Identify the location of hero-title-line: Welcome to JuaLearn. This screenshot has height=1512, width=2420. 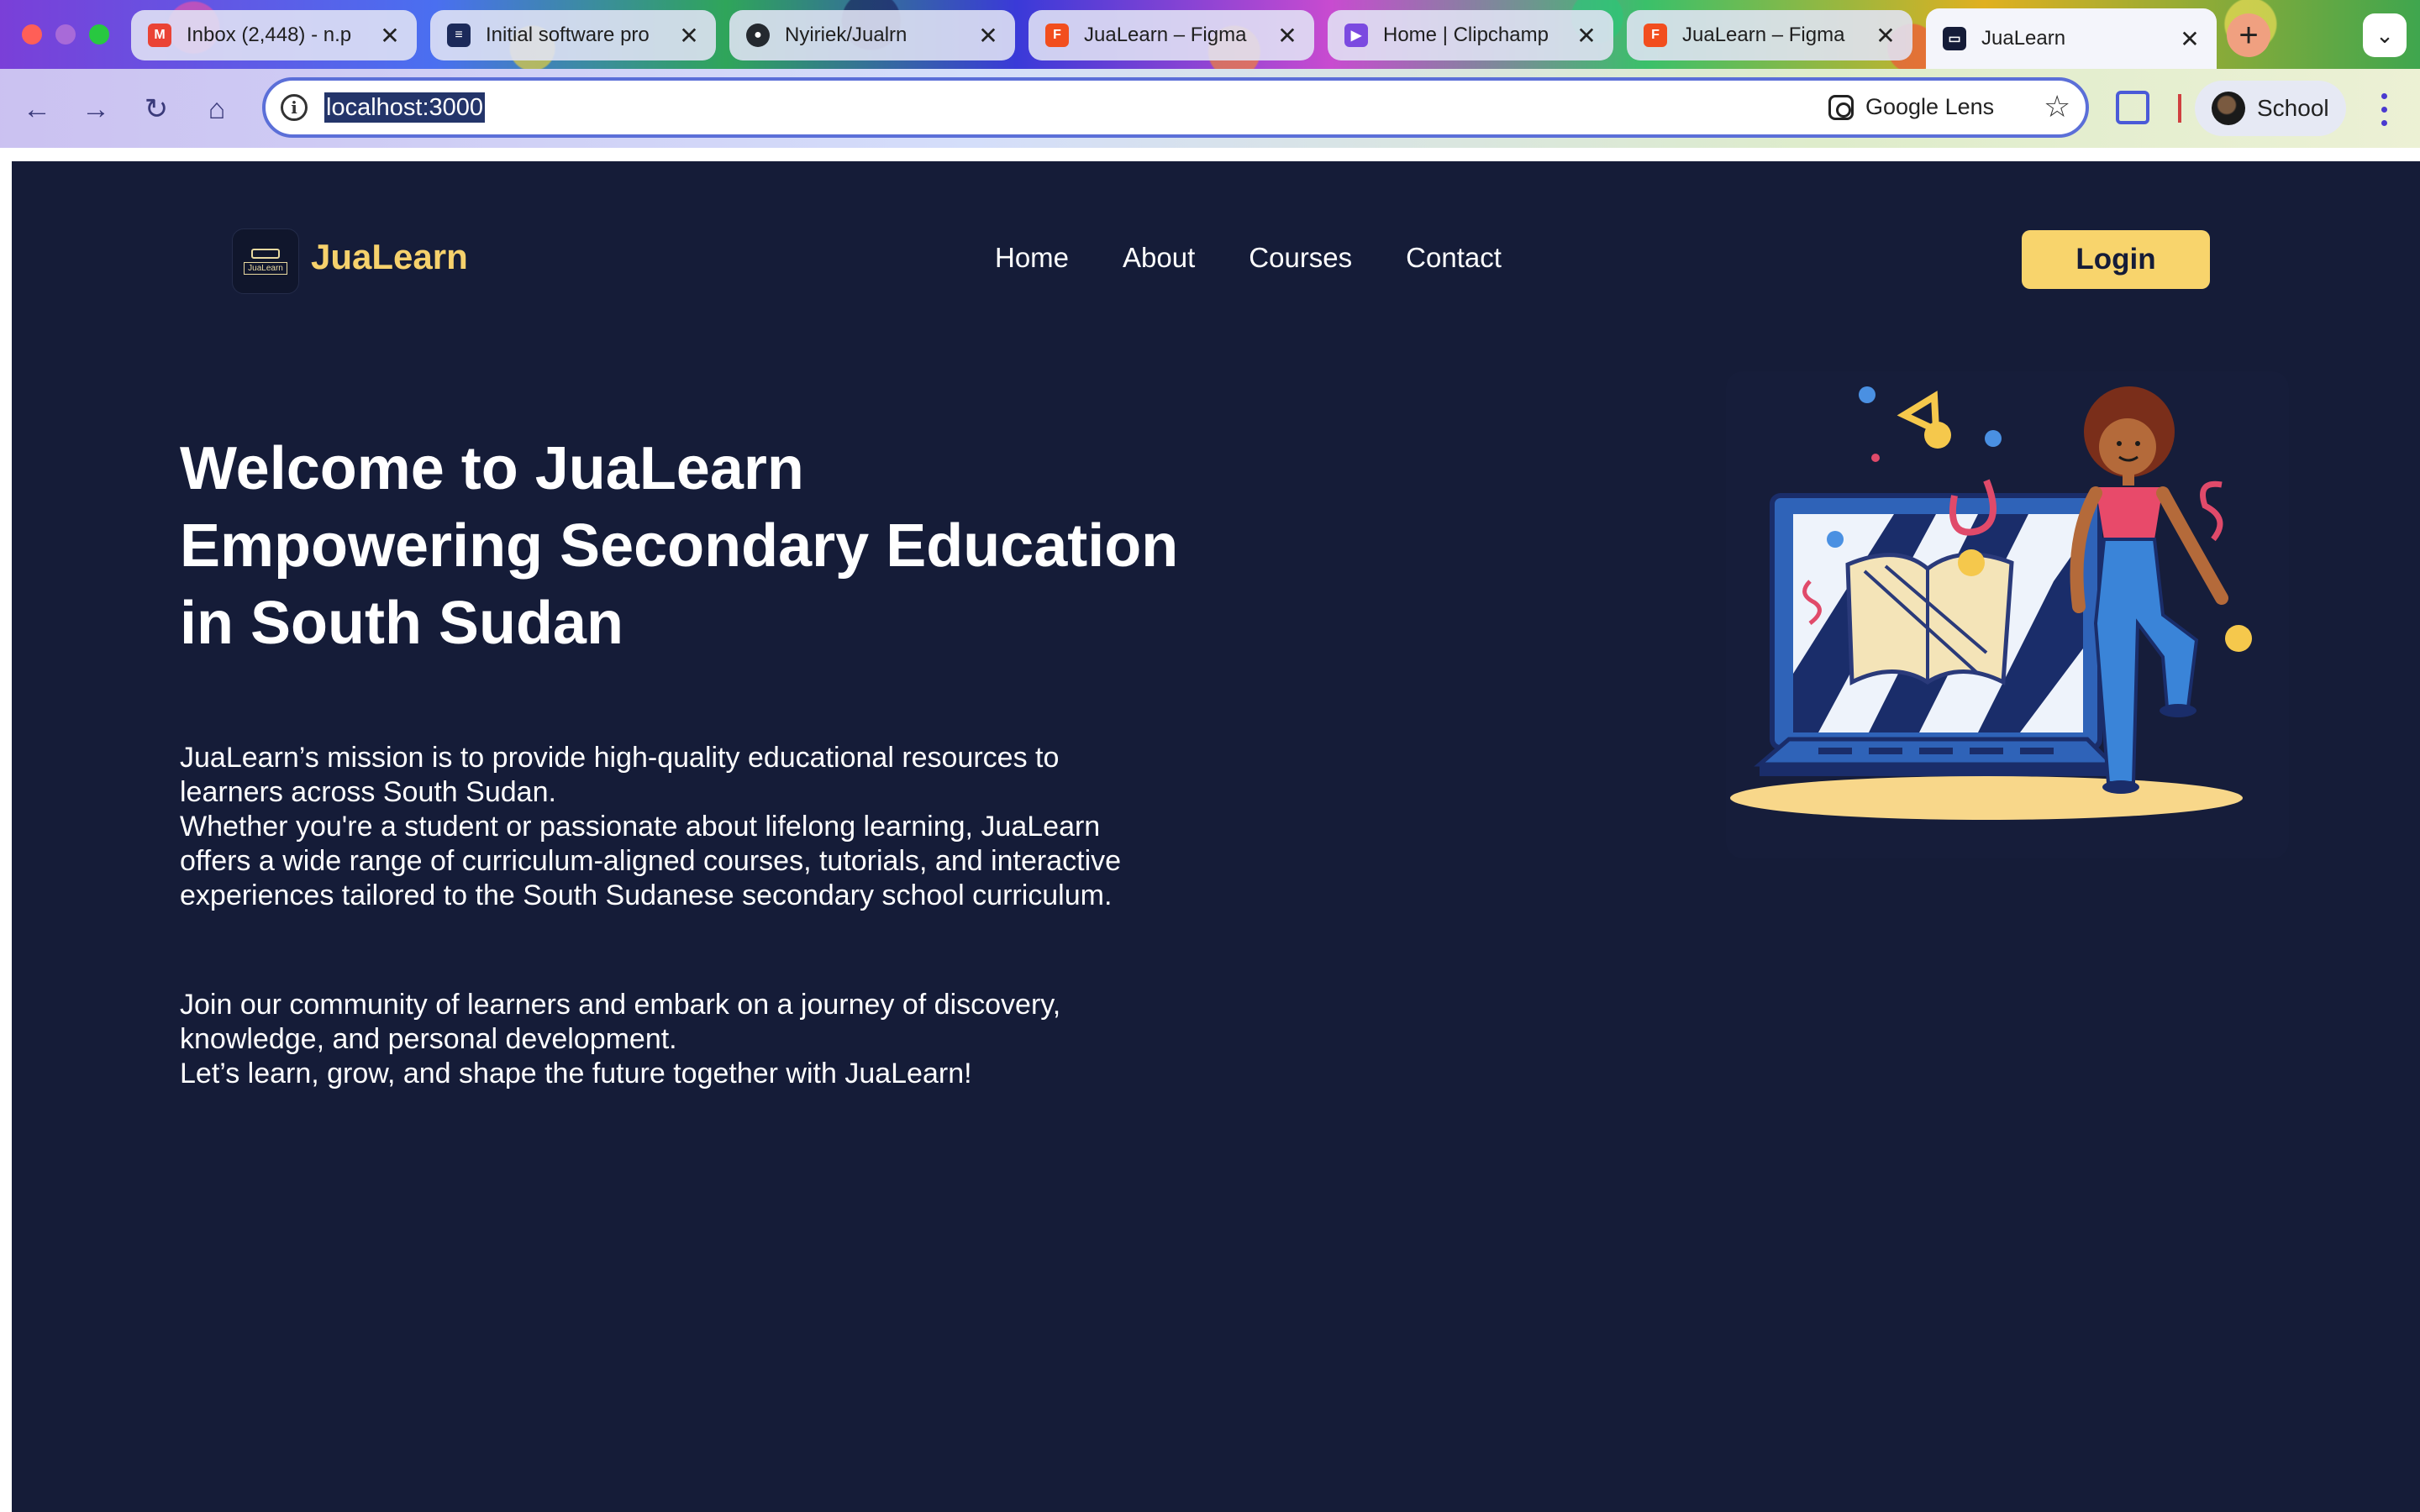
(492, 468).